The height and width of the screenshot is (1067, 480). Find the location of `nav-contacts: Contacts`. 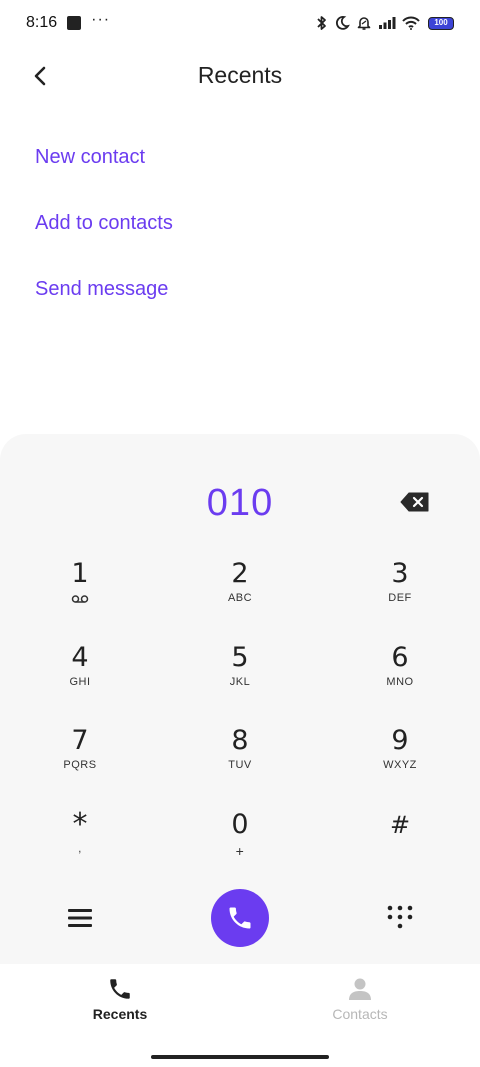

nav-contacts: Contacts is located at coordinates (360, 1004).